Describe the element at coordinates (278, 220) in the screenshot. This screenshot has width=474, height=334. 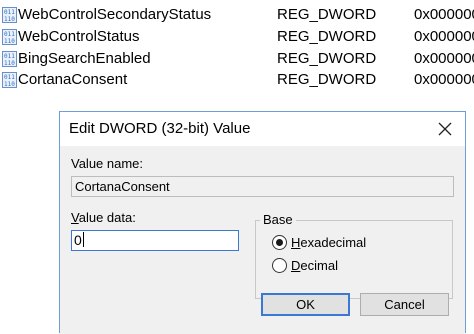
I see `base-label: Base` at that location.